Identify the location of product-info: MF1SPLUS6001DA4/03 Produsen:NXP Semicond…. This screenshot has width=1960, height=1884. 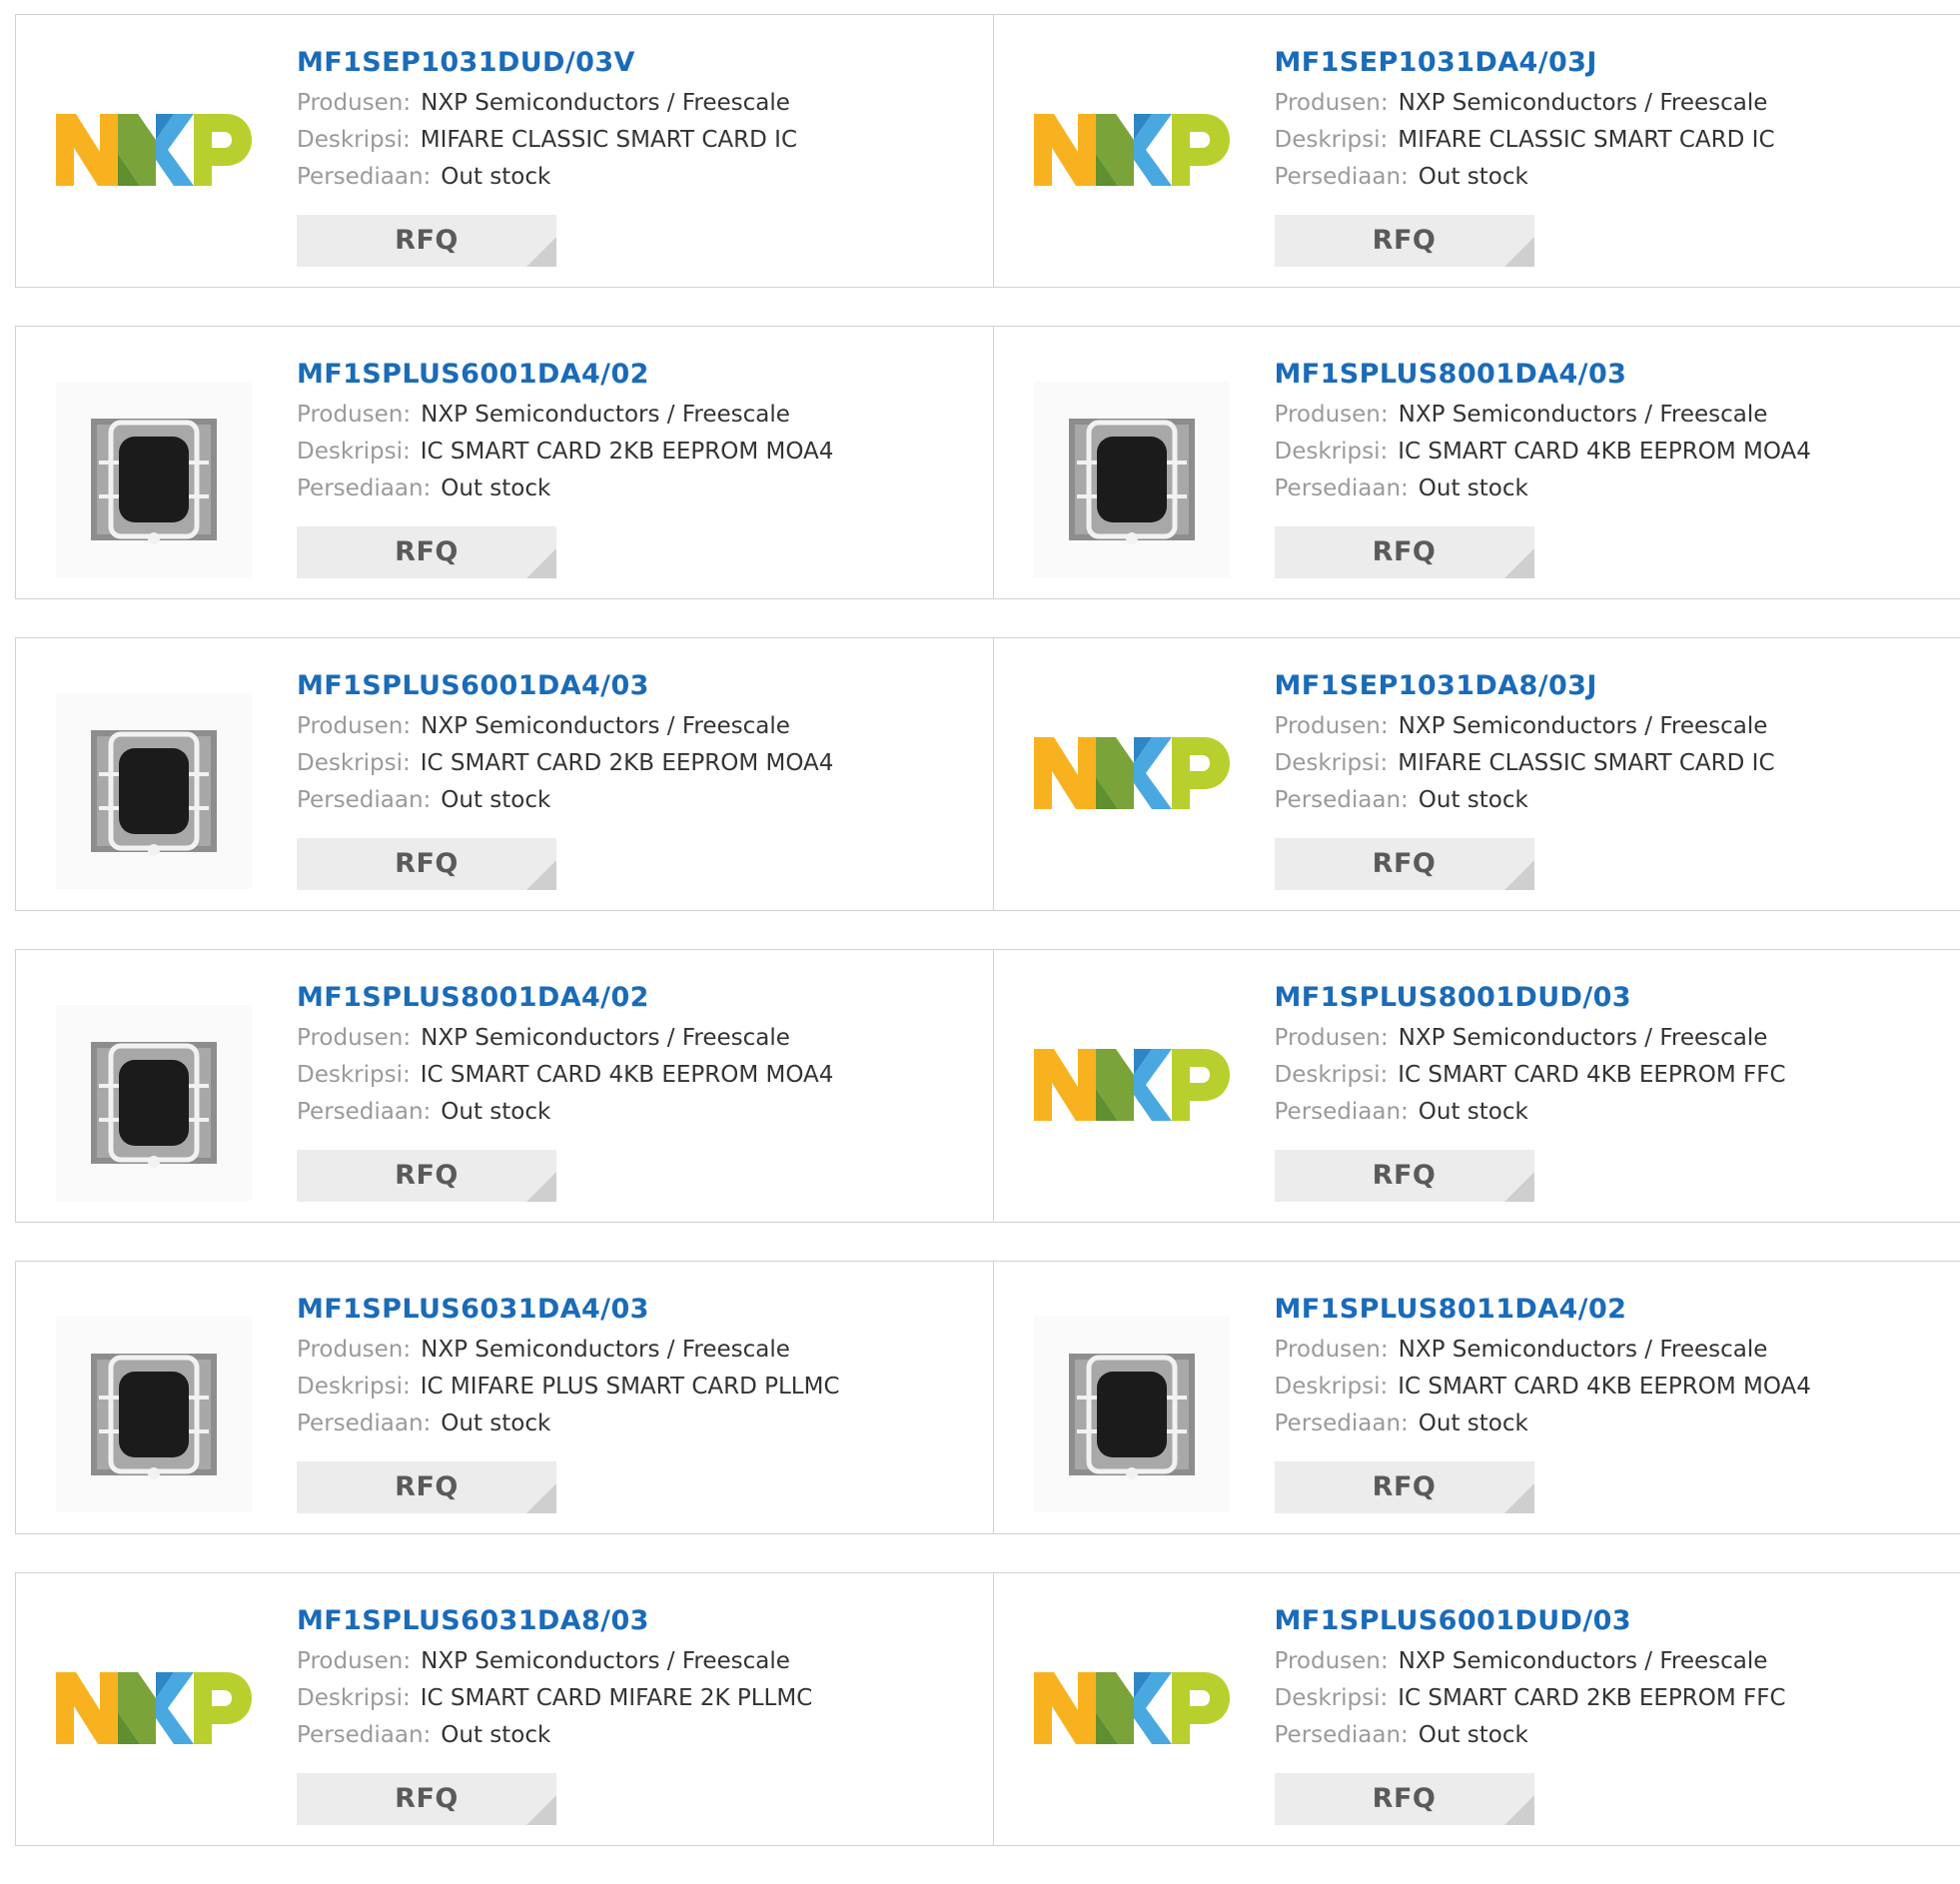
(565, 744).